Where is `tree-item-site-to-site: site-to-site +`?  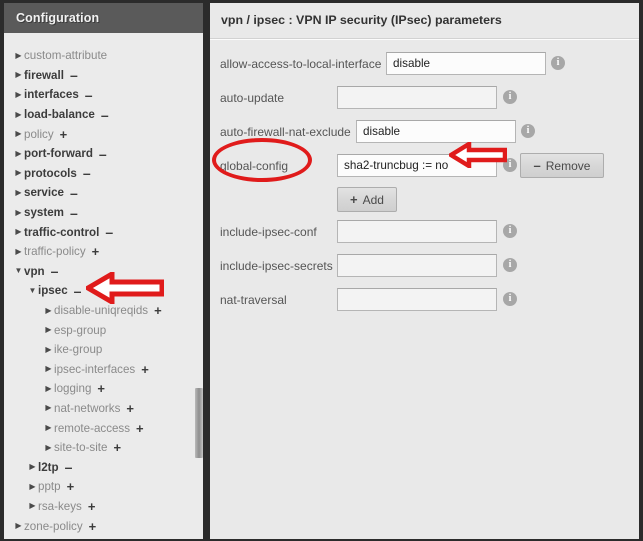
tree-item-site-to-site: site-to-site + is located at coordinates (103, 448).